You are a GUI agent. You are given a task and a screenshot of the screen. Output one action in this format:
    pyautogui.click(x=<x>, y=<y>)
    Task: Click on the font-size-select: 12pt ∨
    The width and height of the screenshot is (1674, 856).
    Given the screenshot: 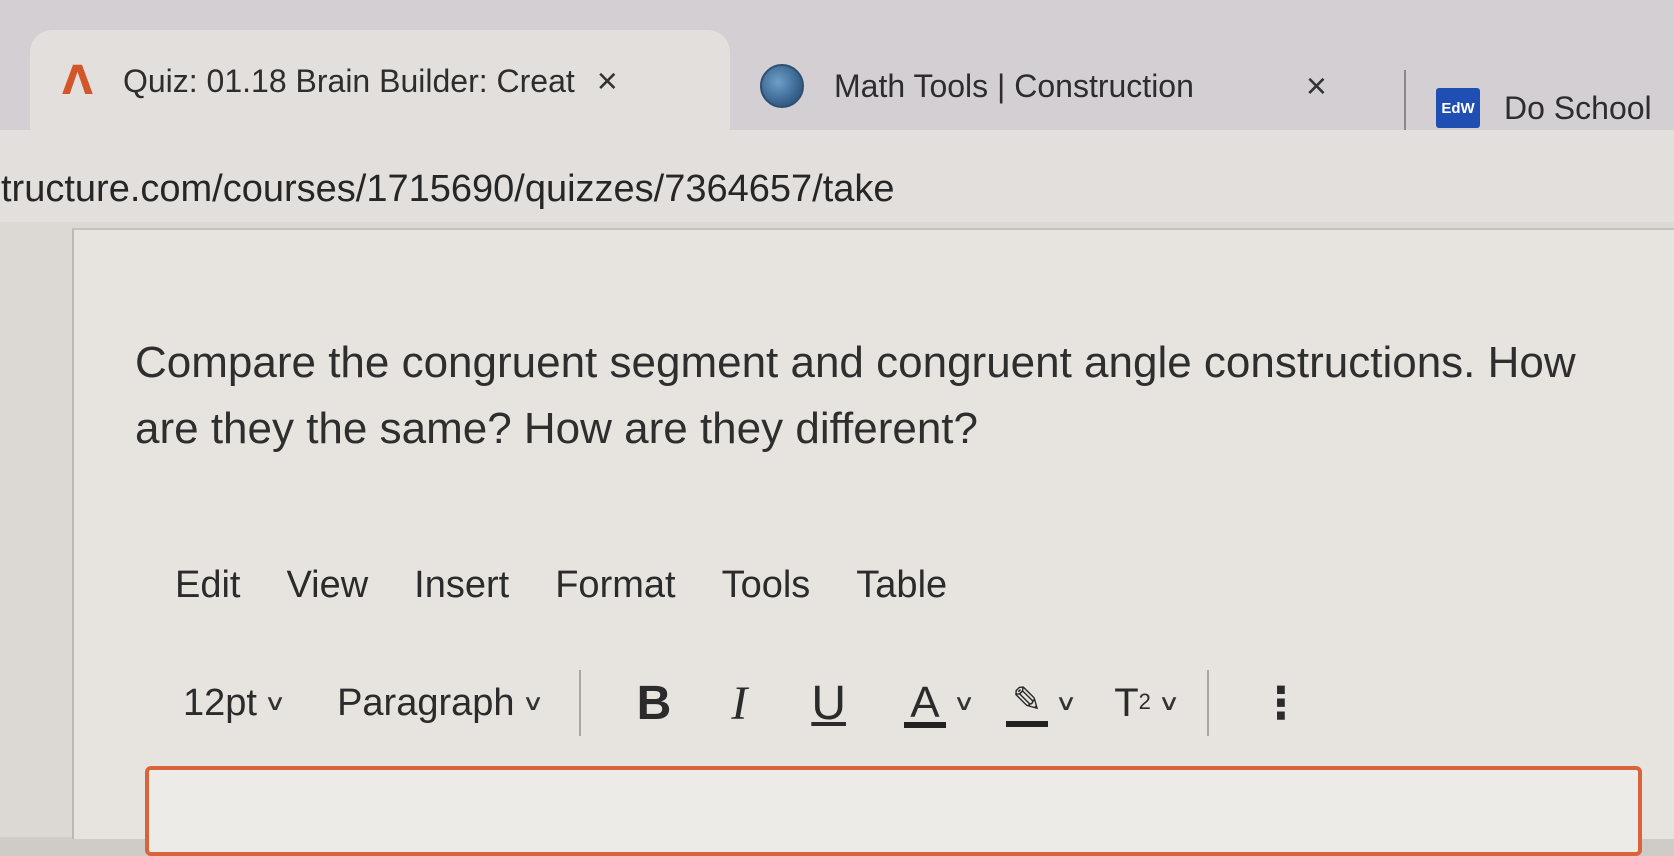 What is the action you would take?
    pyautogui.click(x=234, y=703)
    